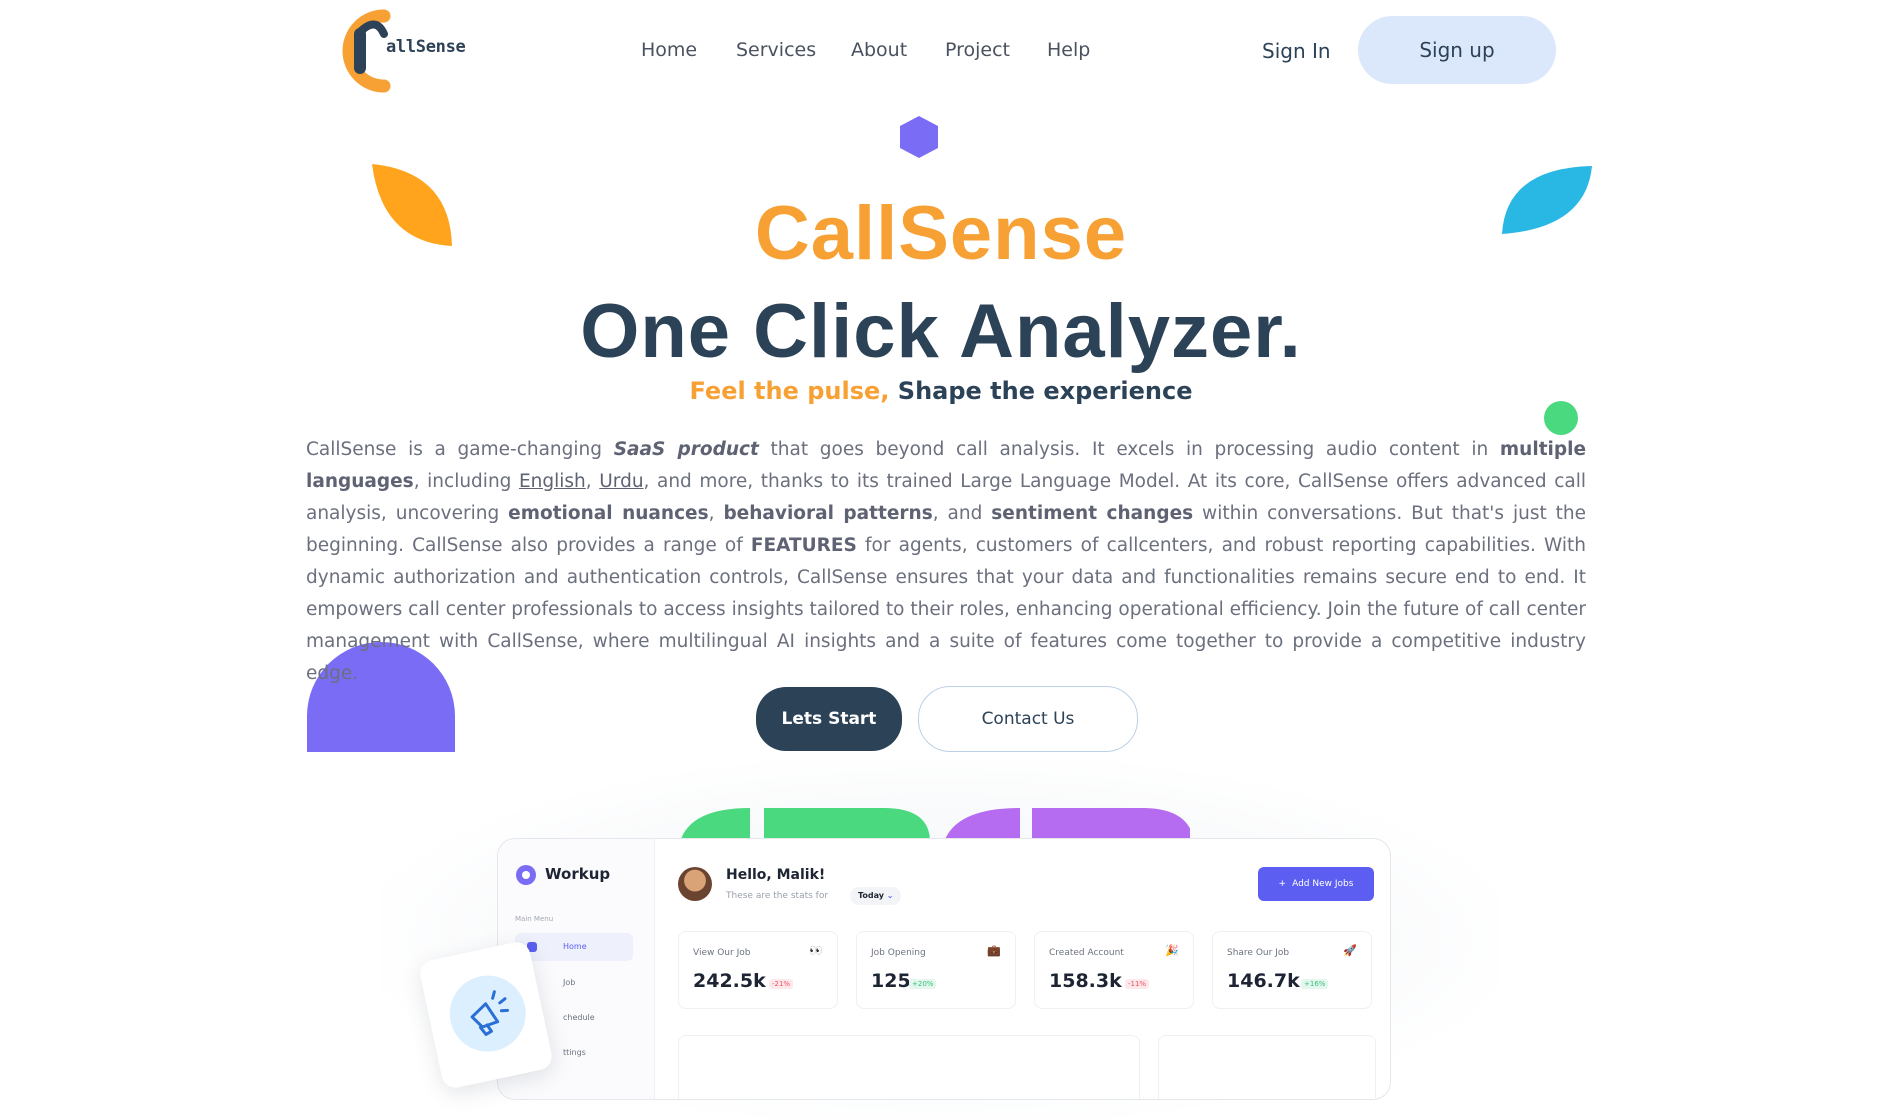 This screenshot has width=1882, height=1120. Describe the element at coordinates (994, 950) in the screenshot. I see `briefcase-icon: 💼` at that location.